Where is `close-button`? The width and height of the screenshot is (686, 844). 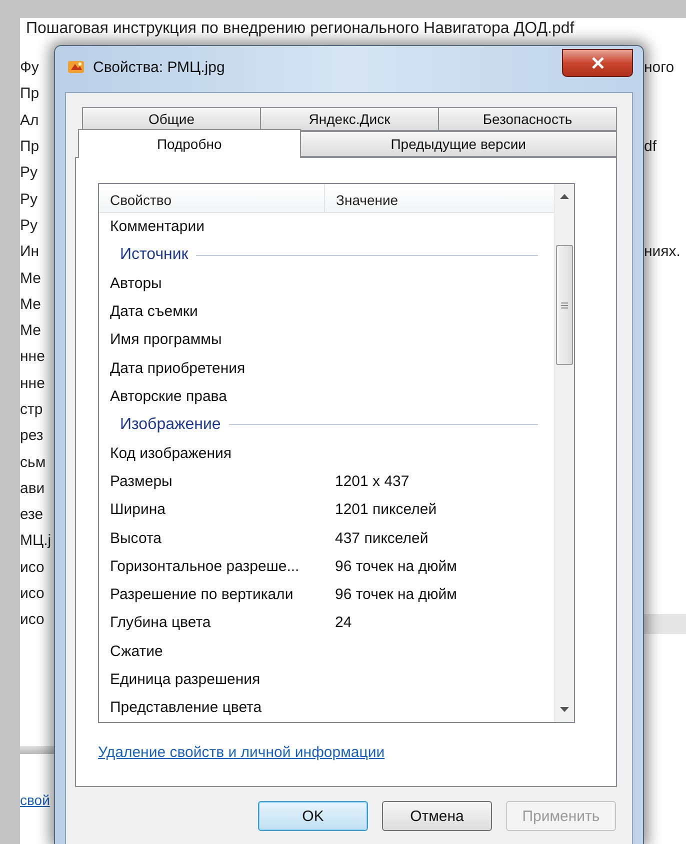
close-button is located at coordinates (597, 63).